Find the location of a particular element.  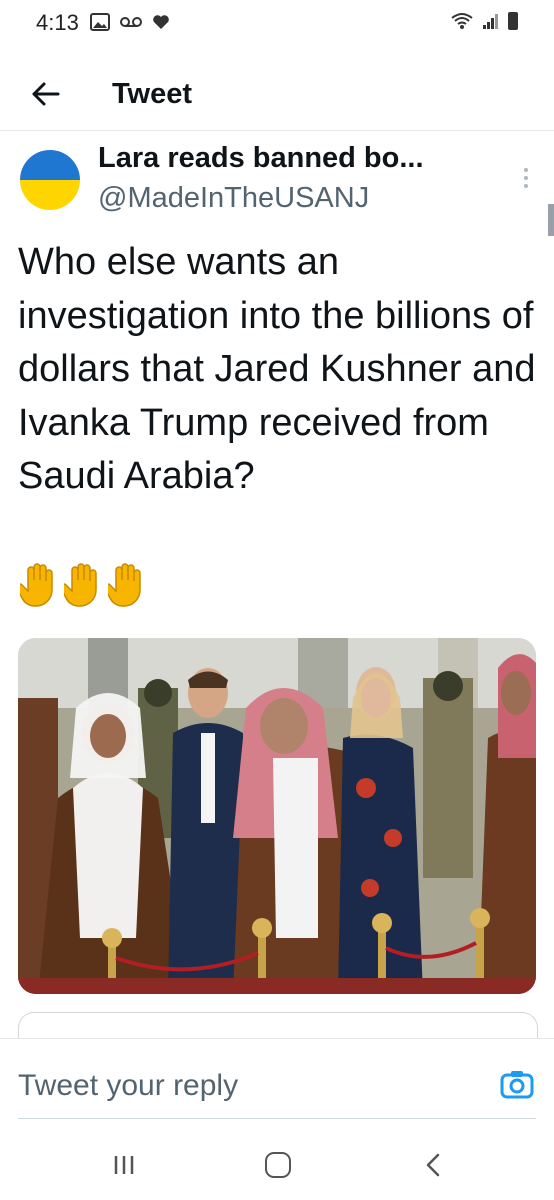

system-nav-bar is located at coordinates (277, 1165).